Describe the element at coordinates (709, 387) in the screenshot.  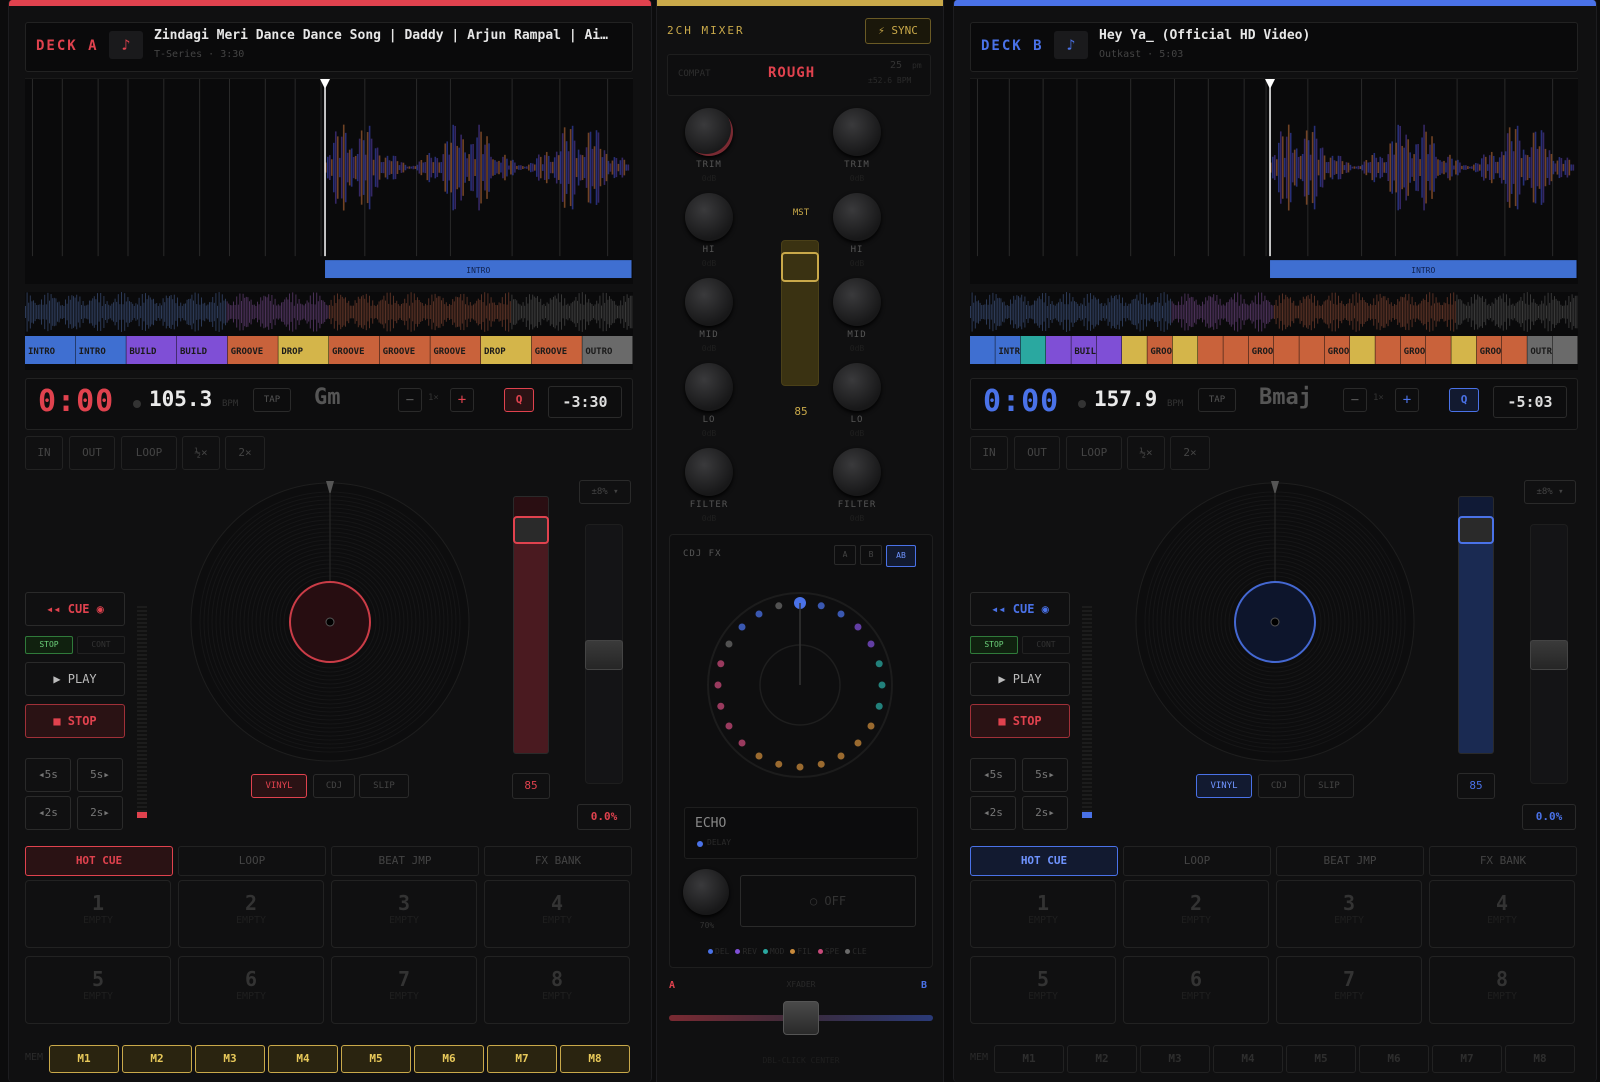
I see `lo-knob-a` at that location.